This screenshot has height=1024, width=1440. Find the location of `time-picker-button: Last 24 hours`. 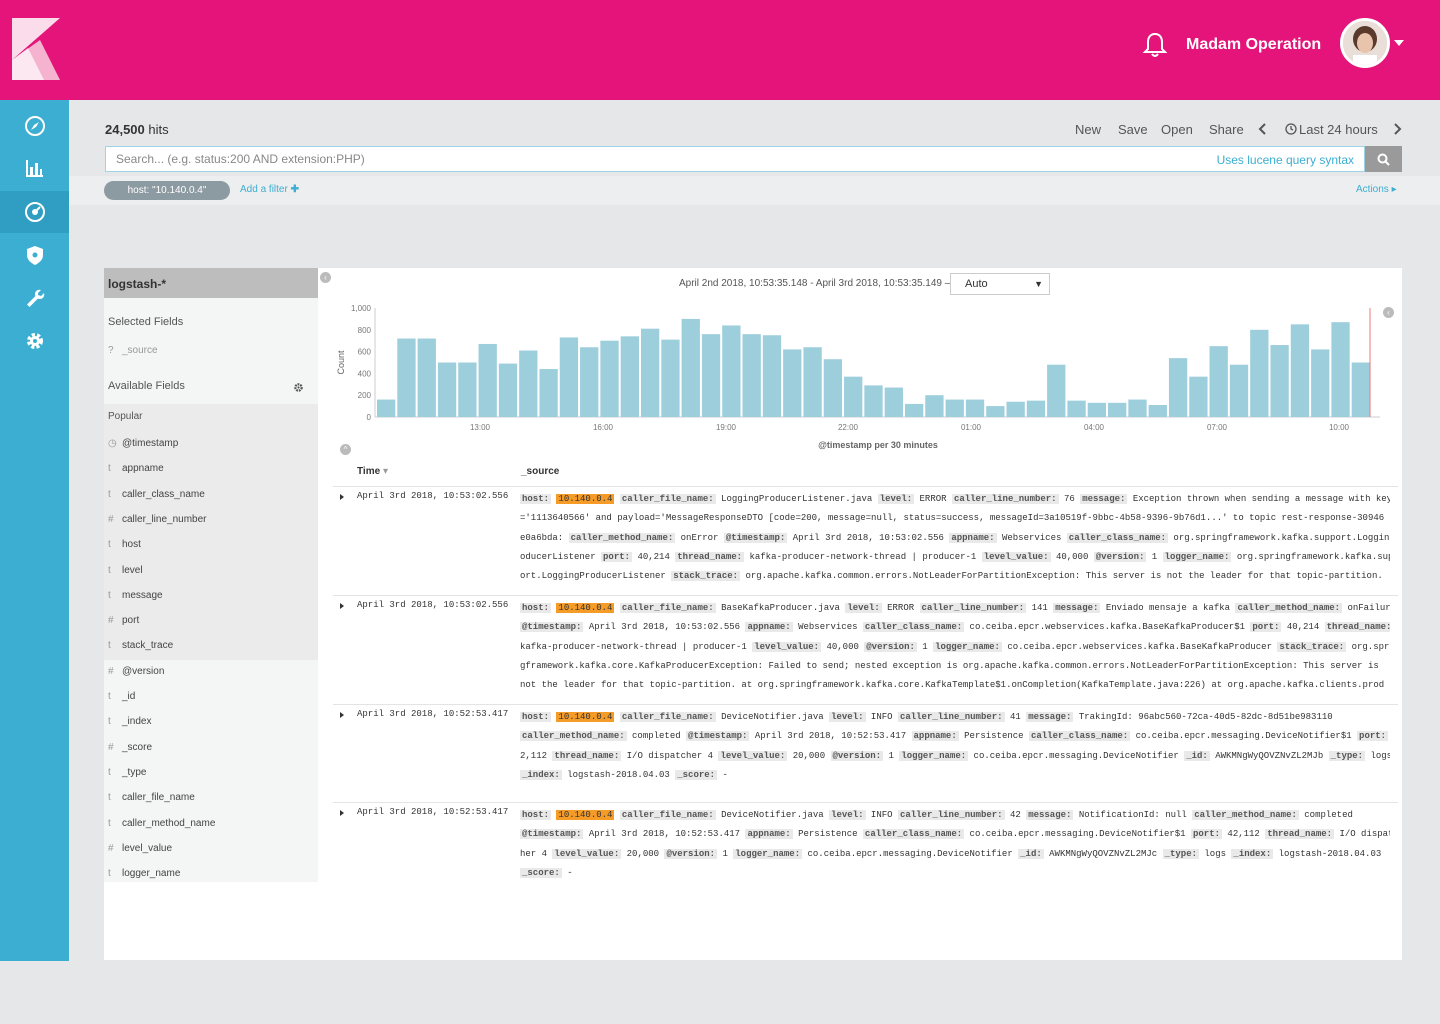

time-picker-button: Last 24 hours is located at coordinates (1338, 129).